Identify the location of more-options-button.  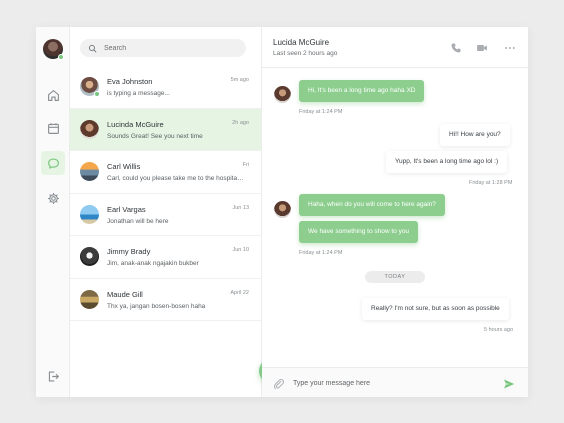
(510, 47).